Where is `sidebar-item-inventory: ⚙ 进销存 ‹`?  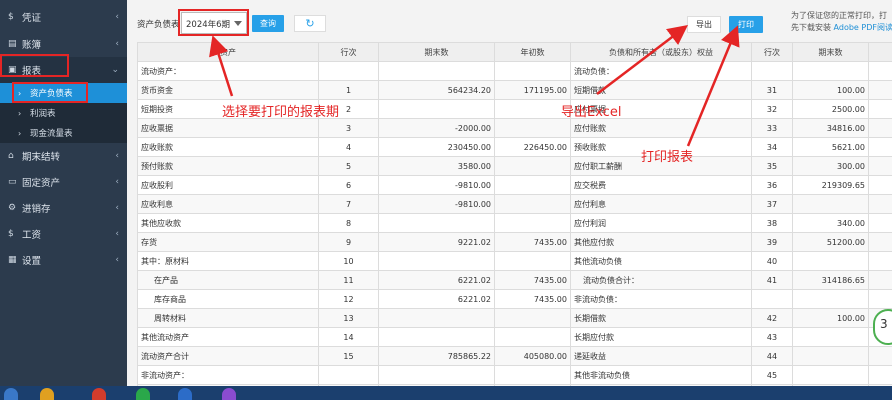 sidebar-item-inventory: ⚙ 进销存 ‹ is located at coordinates (63, 208).